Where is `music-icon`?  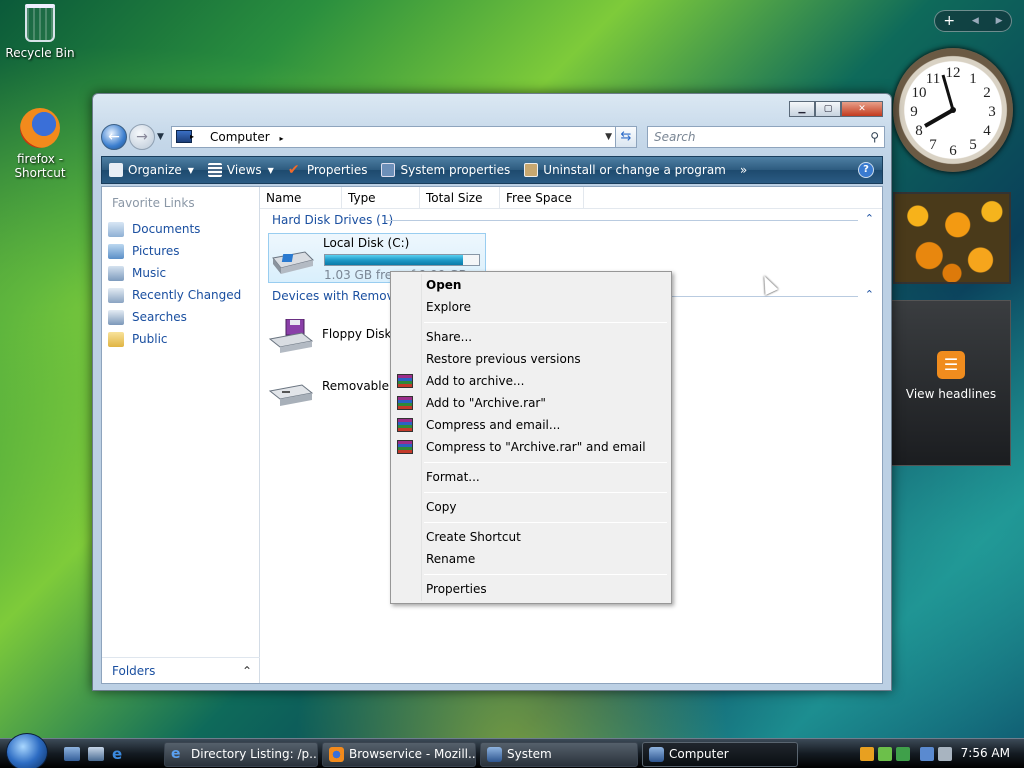 music-icon is located at coordinates (116, 273).